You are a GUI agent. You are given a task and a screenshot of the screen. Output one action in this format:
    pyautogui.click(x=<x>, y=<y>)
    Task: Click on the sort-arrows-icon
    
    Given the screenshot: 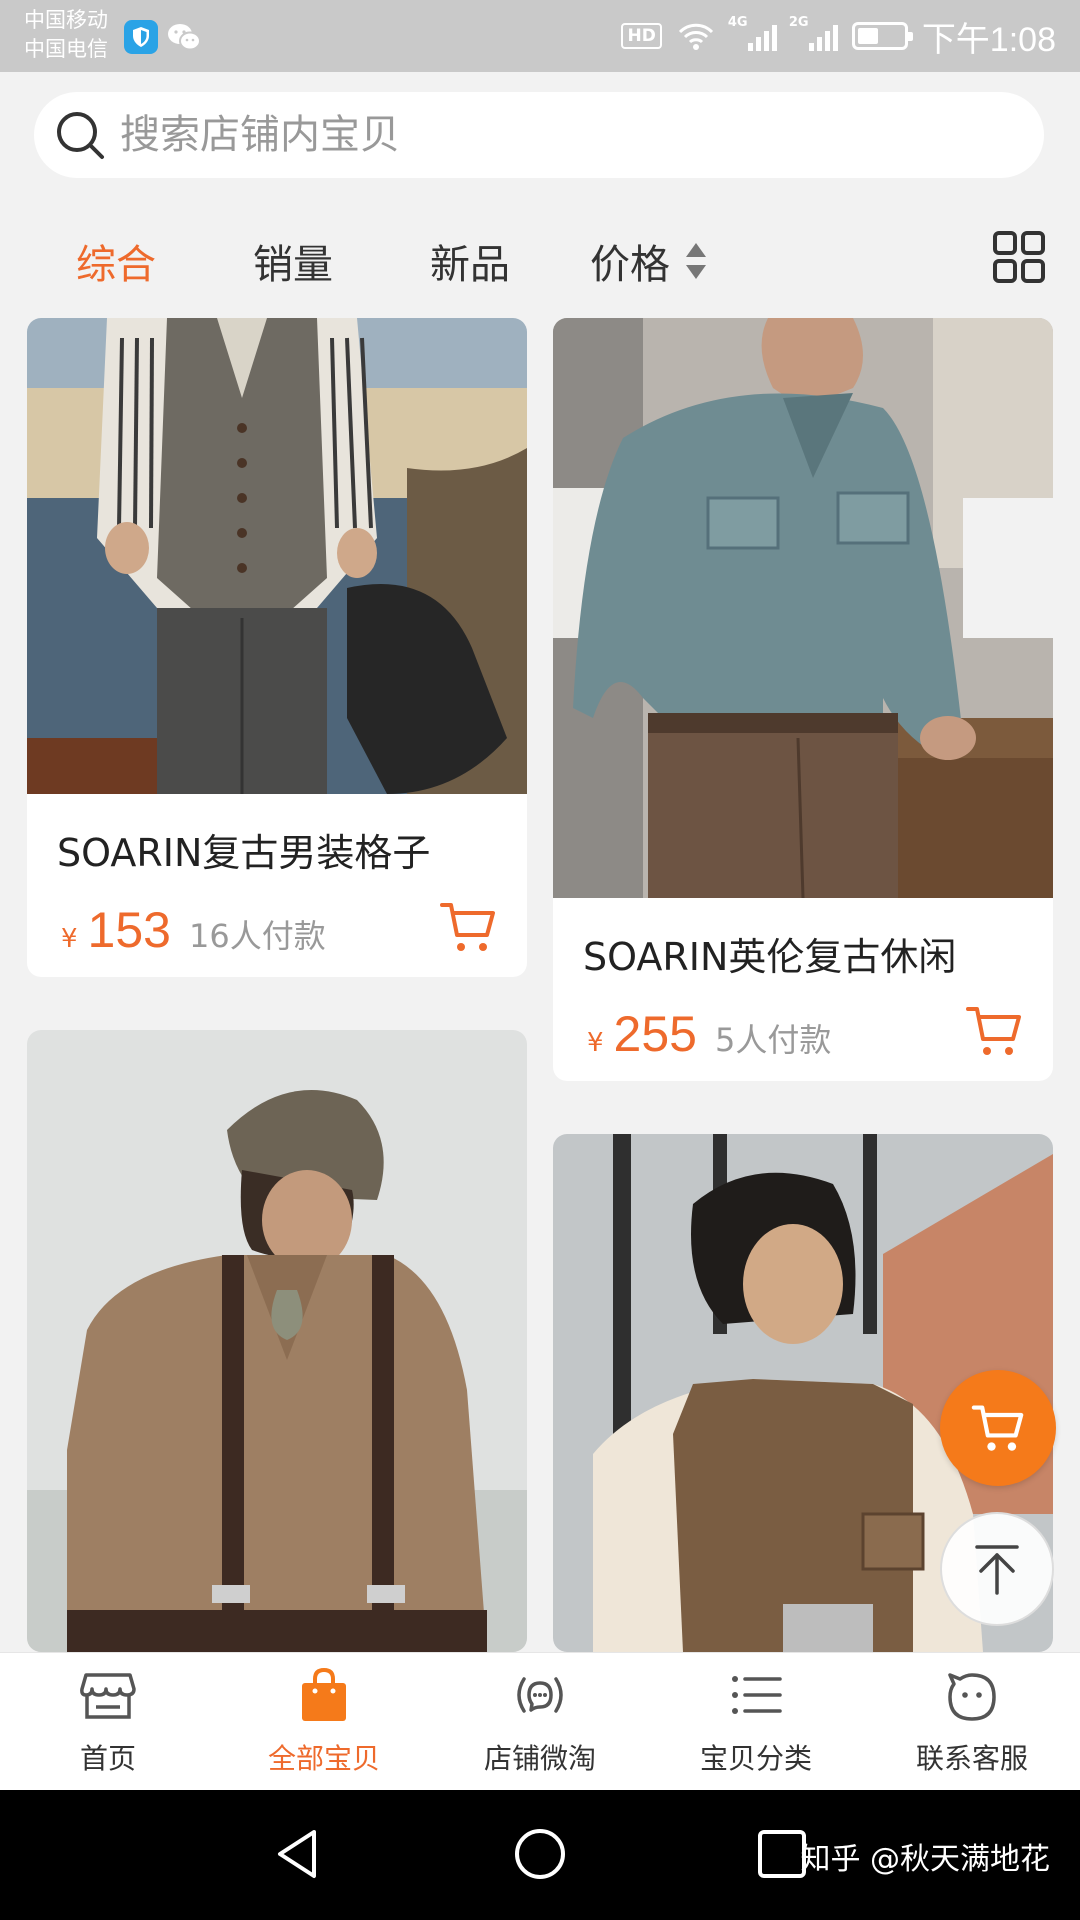 What is the action you would take?
    pyautogui.click(x=696, y=261)
    